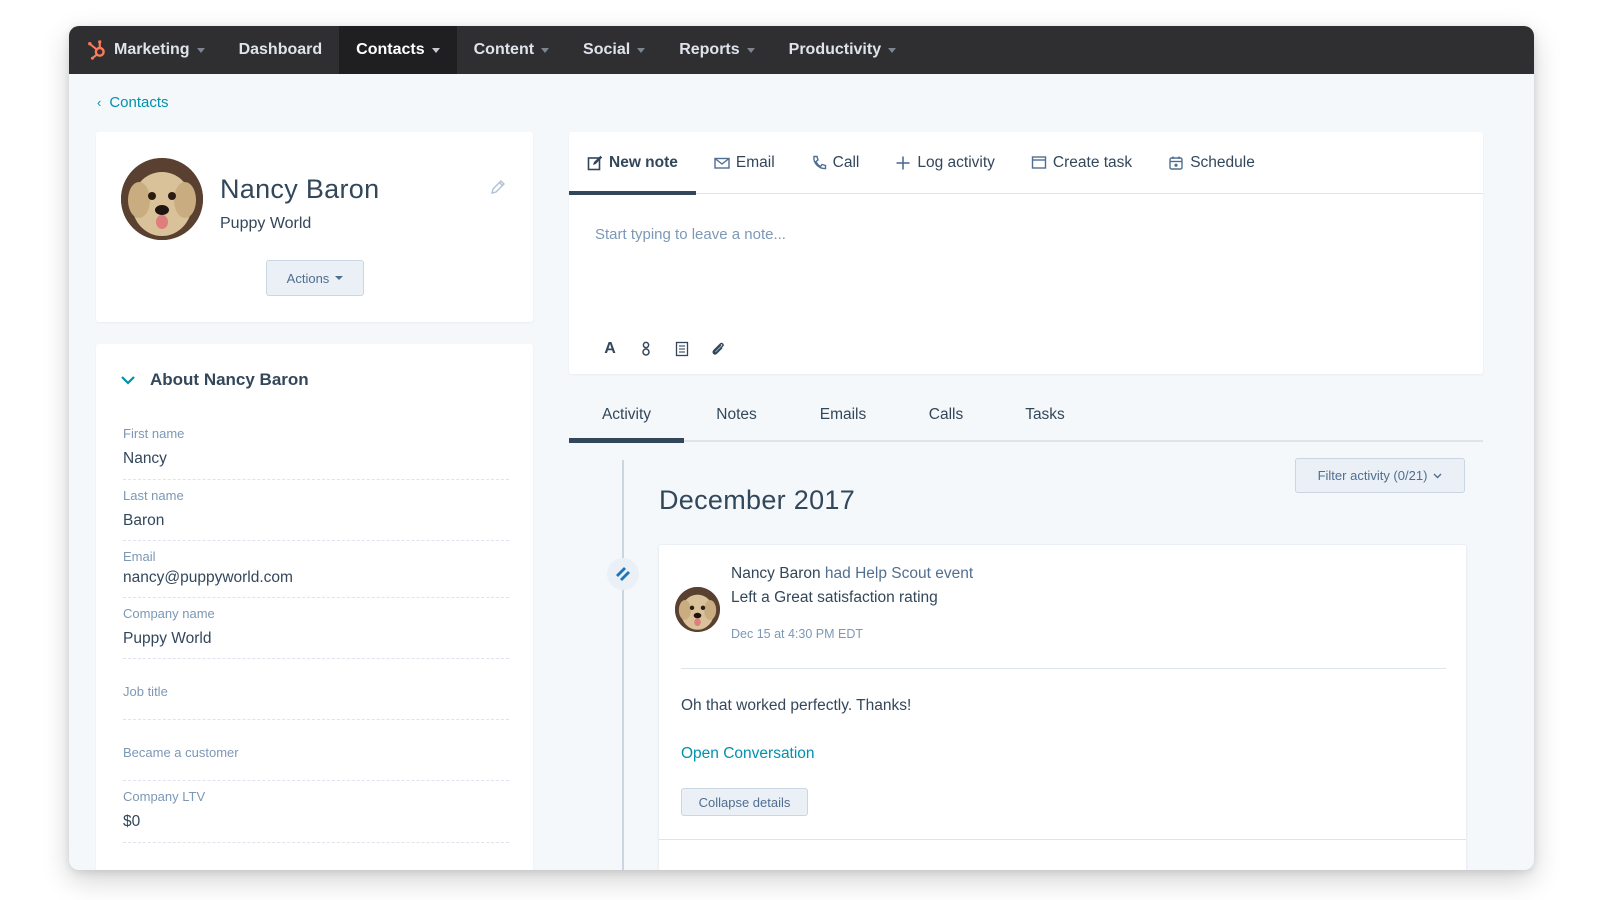 The width and height of the screenshot is (1600, 900). Describe the element at coordinates (229, 379) in the screenshot. I see `about-title: About Nancy Baron` at that location.